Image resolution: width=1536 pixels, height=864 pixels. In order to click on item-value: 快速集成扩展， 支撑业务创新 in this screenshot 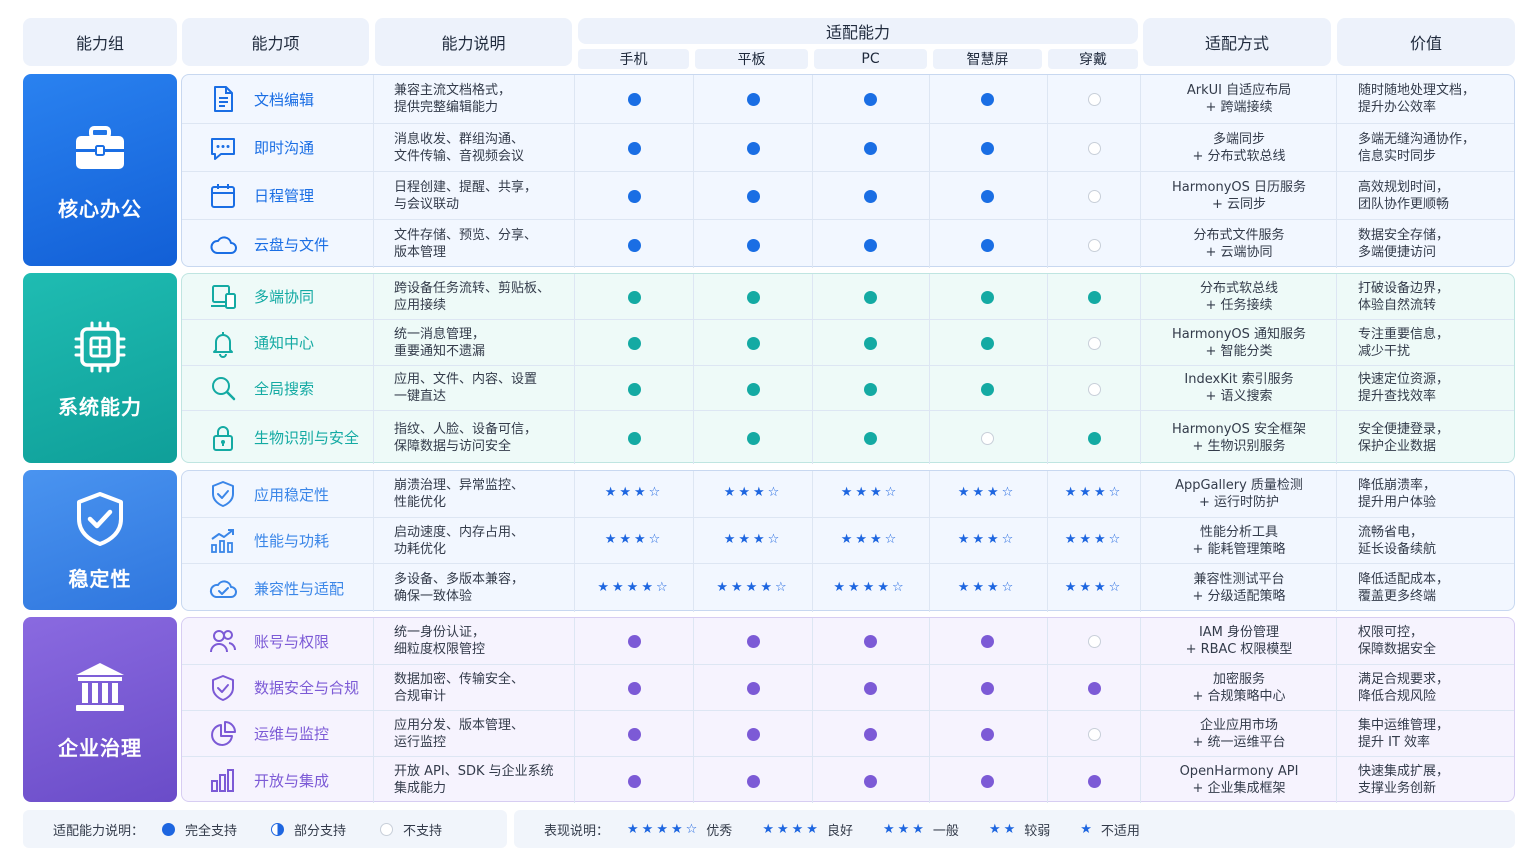, I will do `click(1404, 780)`.